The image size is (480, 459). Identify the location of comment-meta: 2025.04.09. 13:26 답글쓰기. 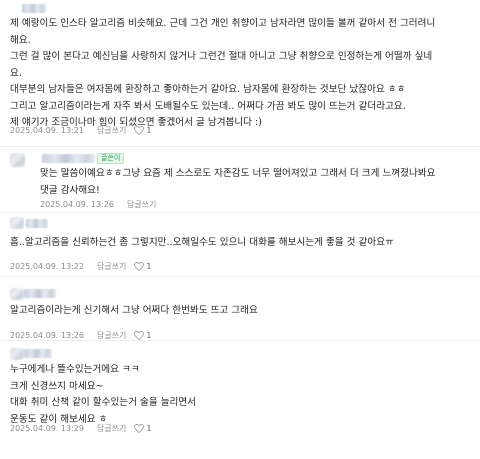
(98, 204).